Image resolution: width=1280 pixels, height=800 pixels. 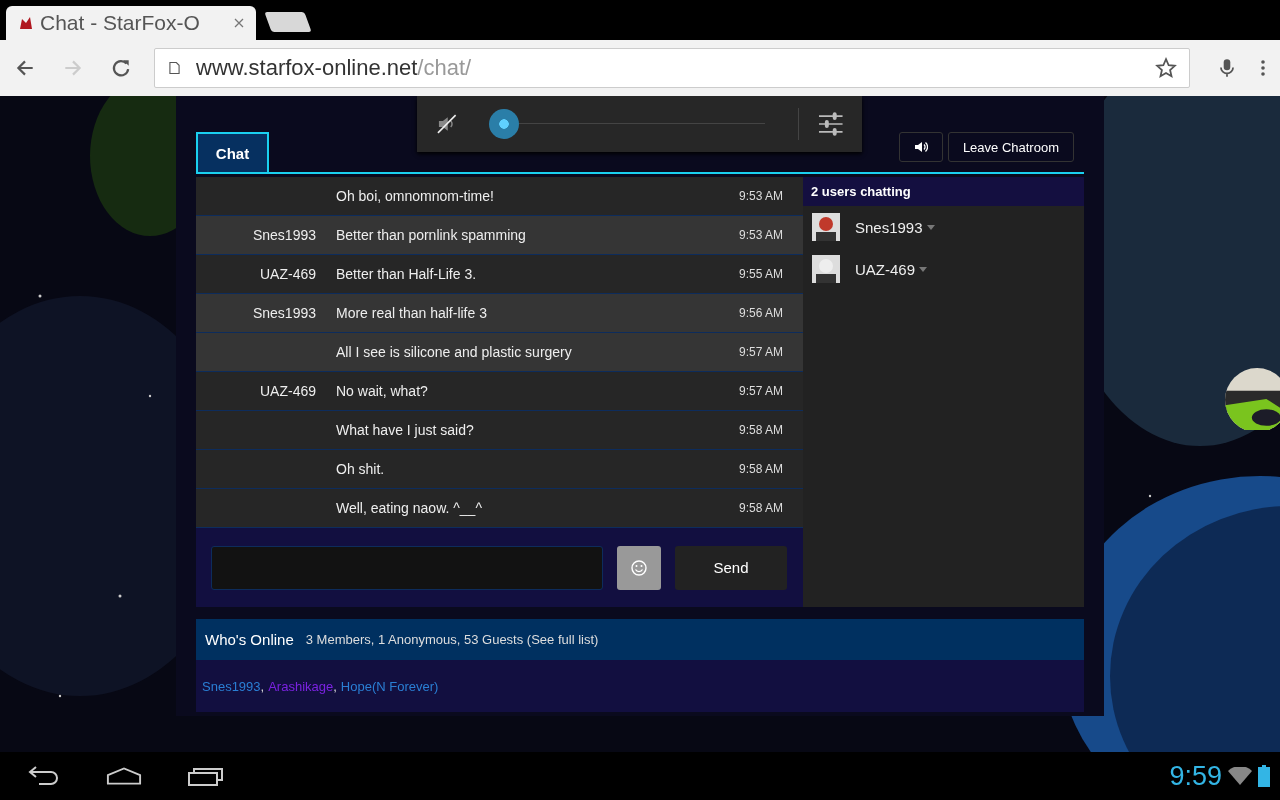 What do you see at coordinates (1263, 68) in the screenshot?
I see `menu-icon` at bounding box center [1263, 68].